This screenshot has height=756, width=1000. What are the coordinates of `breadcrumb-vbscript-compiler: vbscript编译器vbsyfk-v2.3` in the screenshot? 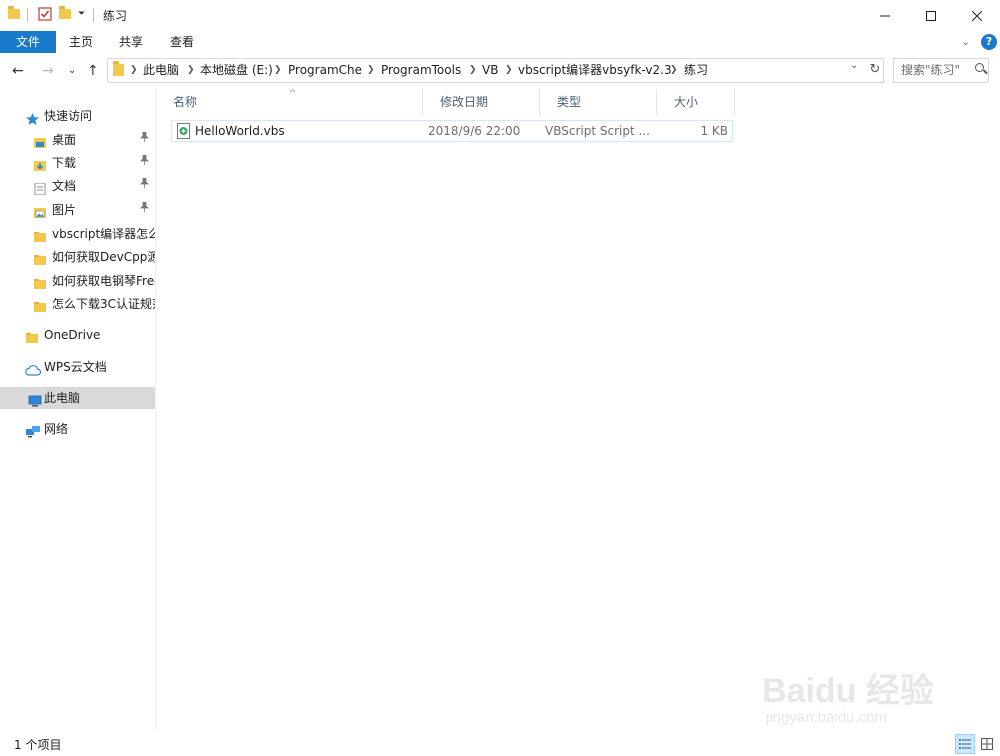 It's located at (595, 70).